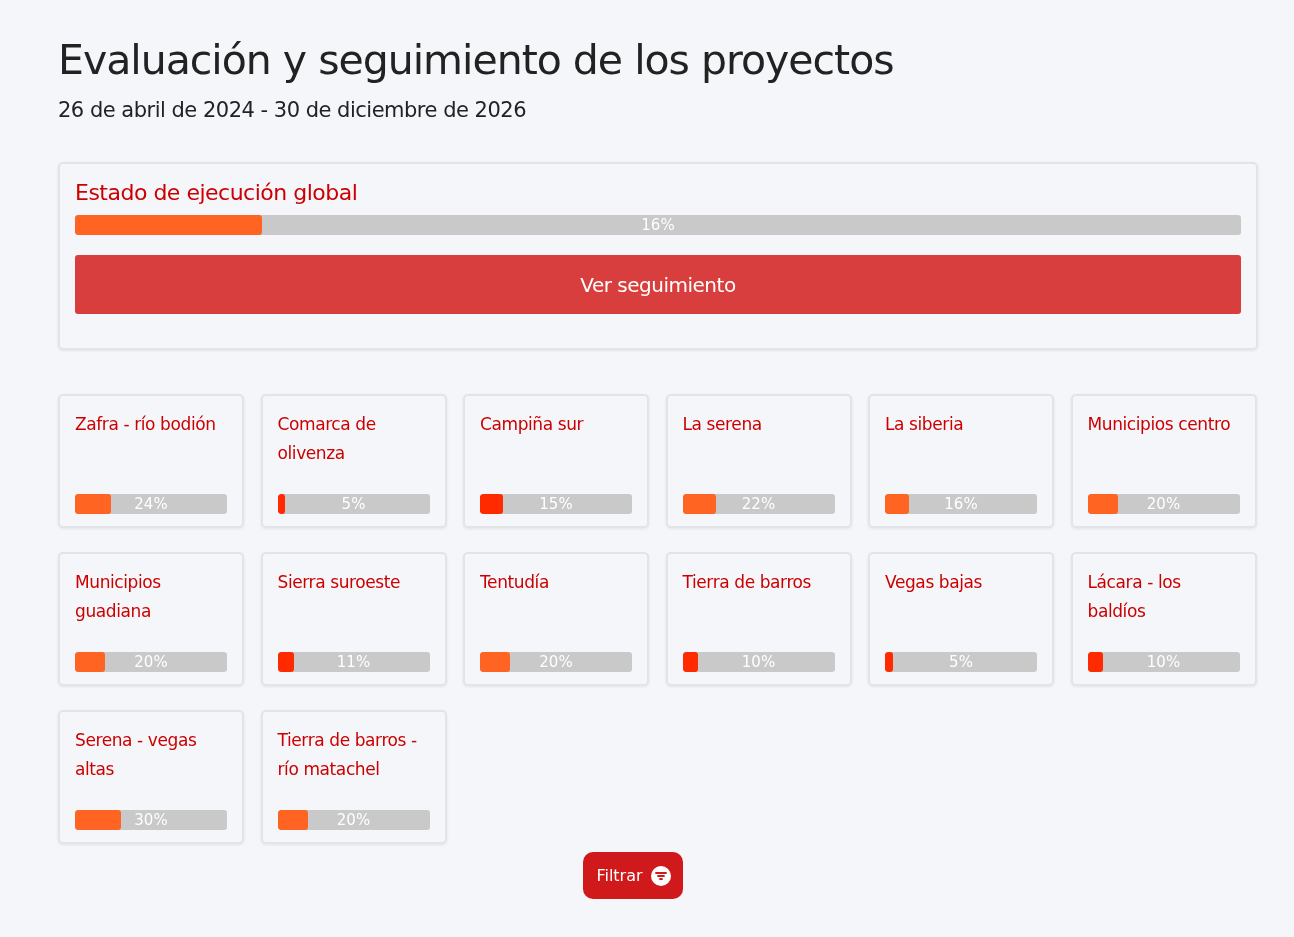 Image resolution: width=1294 pixels, height=937 pixels. What do you see at coordinates (476, 60) in the screenshot?
I see `page-title: Evaluación y seguimiento de los proyectos` at bounding box center [476, 60].